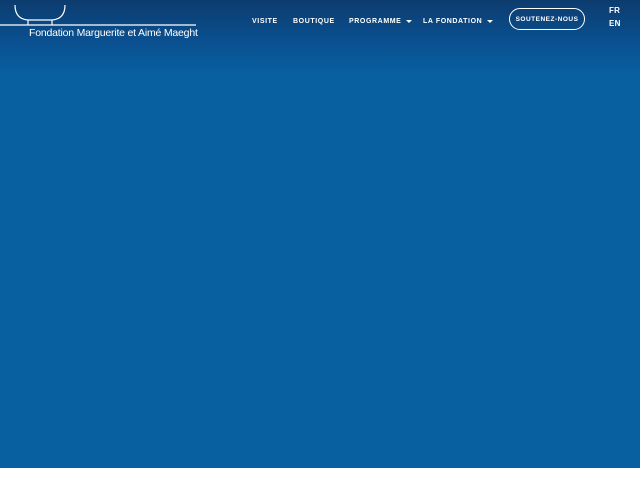  I want to click on support-us-button: SOUTENEZ-NOUS, so click(547, 19).